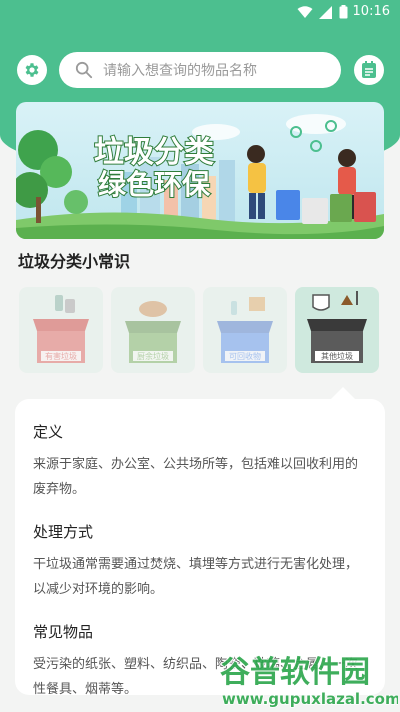 The image size is (400, 712). Describe the element at coordinates (245, 356) in the screenshot. I see `category-label-2: 可回收物` at that location.